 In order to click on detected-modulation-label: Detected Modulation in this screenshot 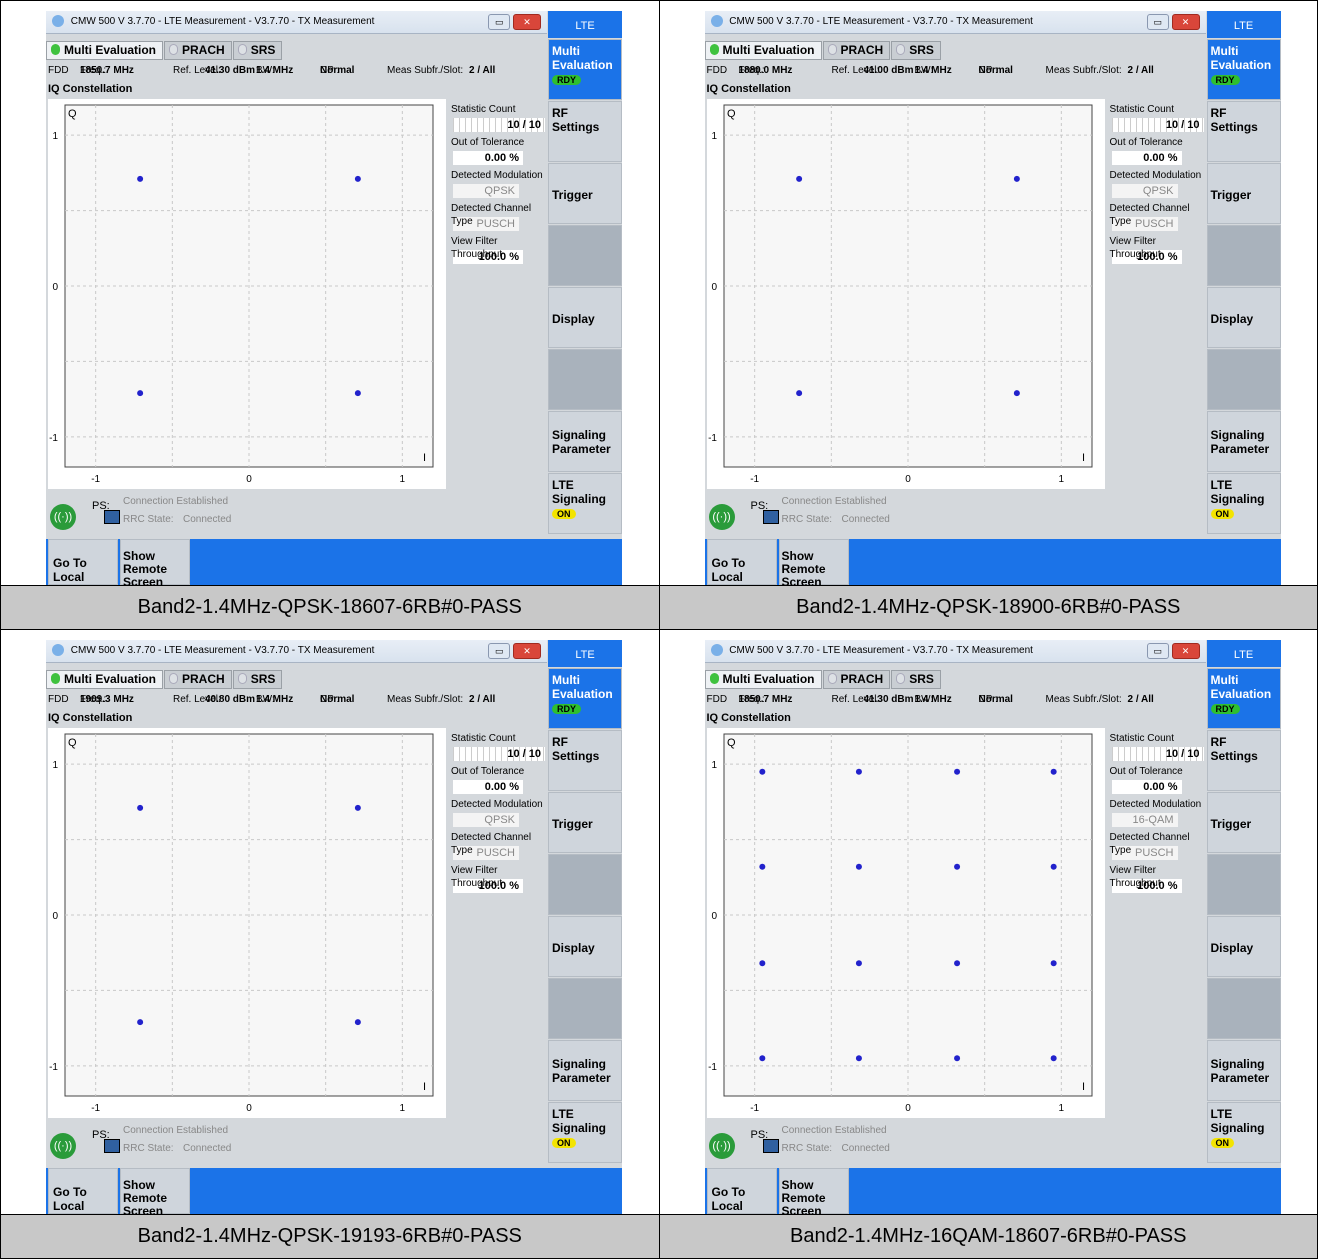, I will do `click(1155, 804)`.